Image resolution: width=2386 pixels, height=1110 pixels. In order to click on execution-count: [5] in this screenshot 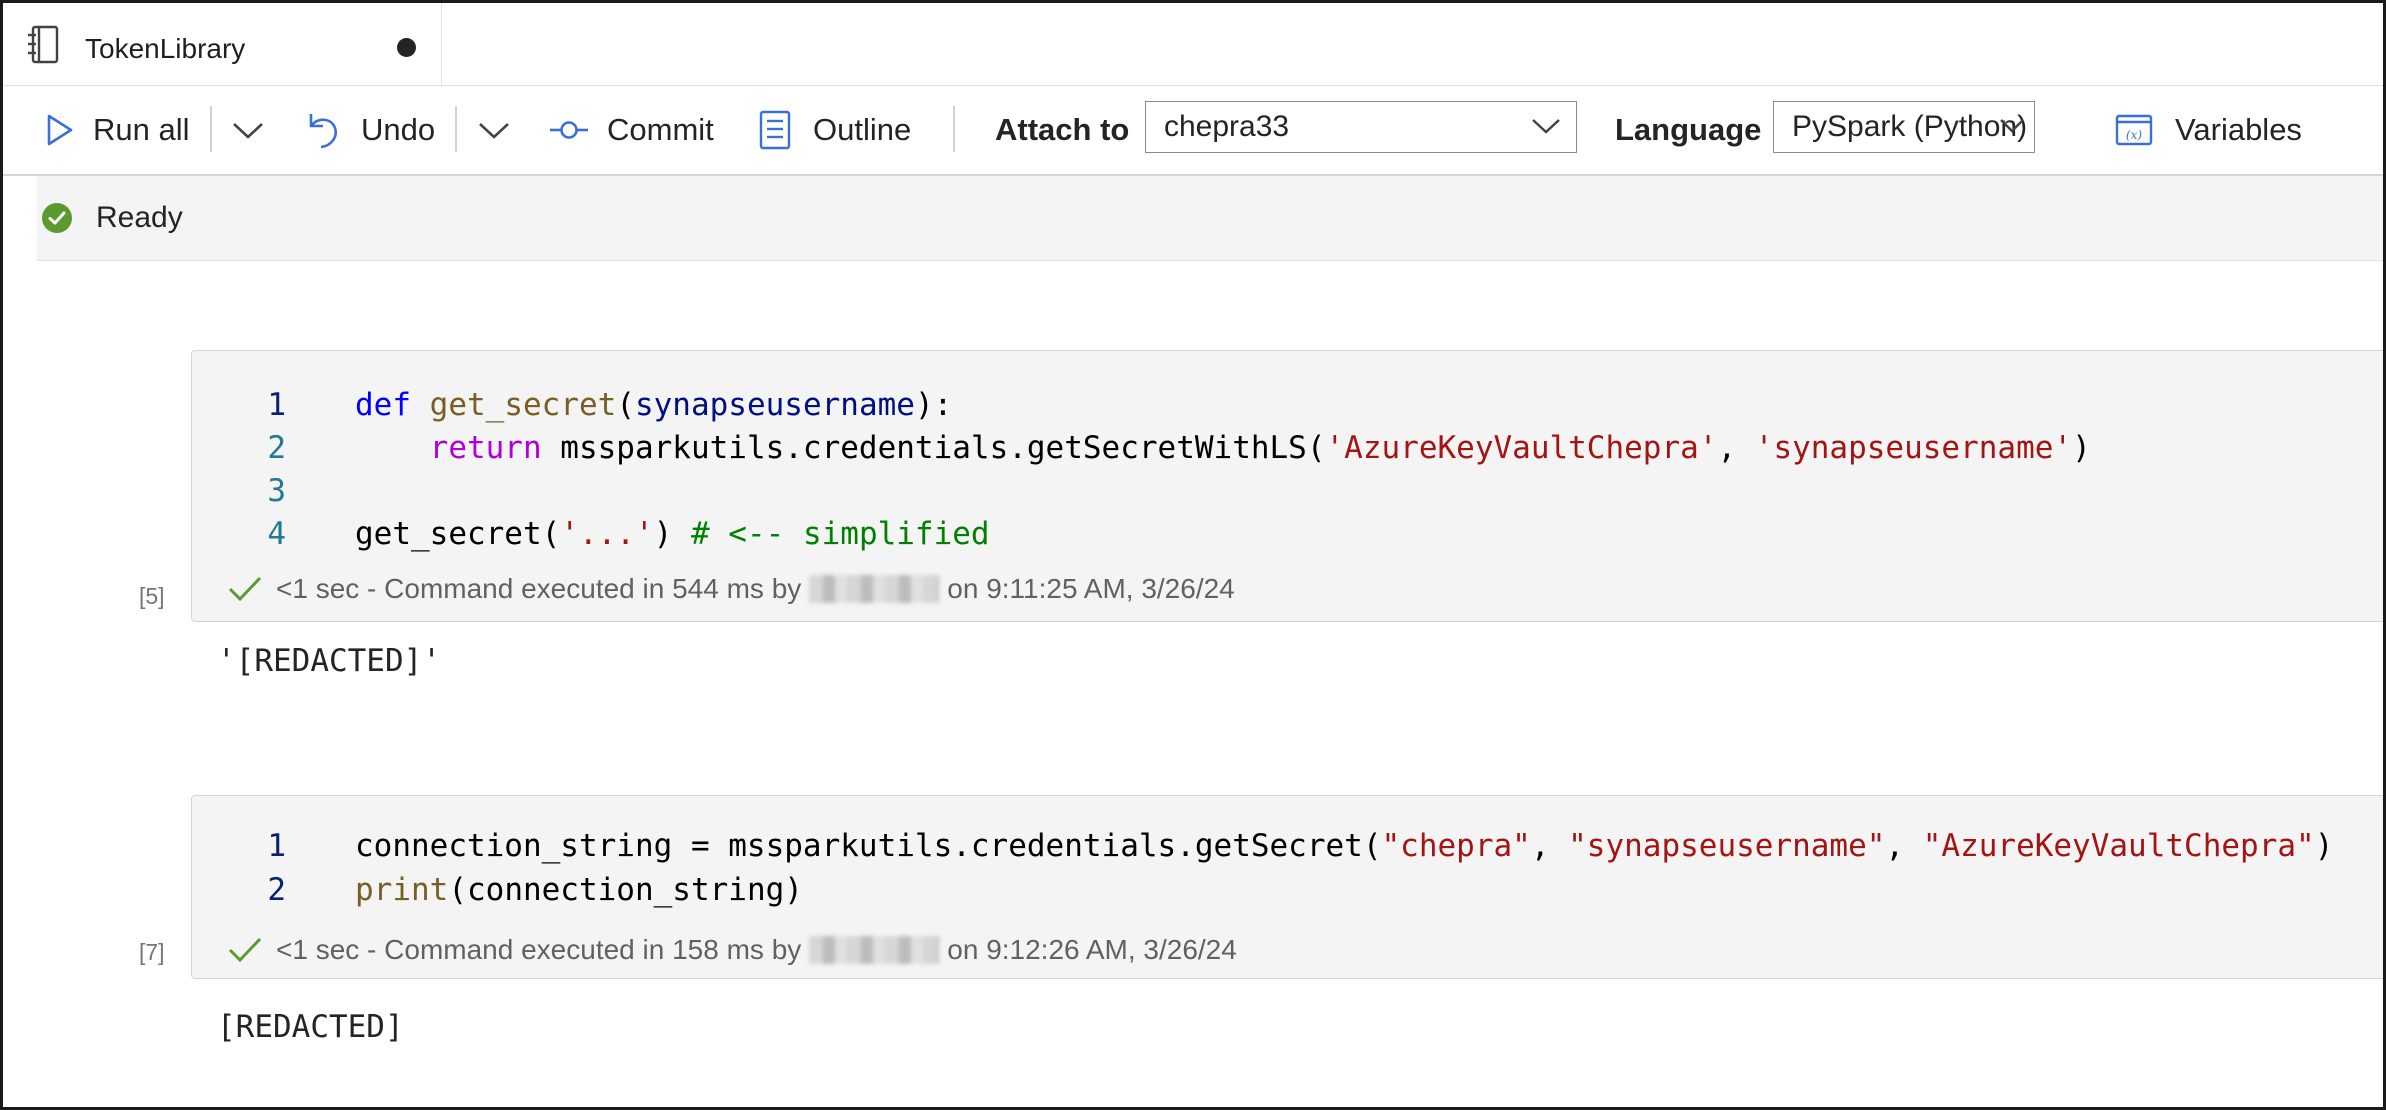, I will do `click(152, 596)`.